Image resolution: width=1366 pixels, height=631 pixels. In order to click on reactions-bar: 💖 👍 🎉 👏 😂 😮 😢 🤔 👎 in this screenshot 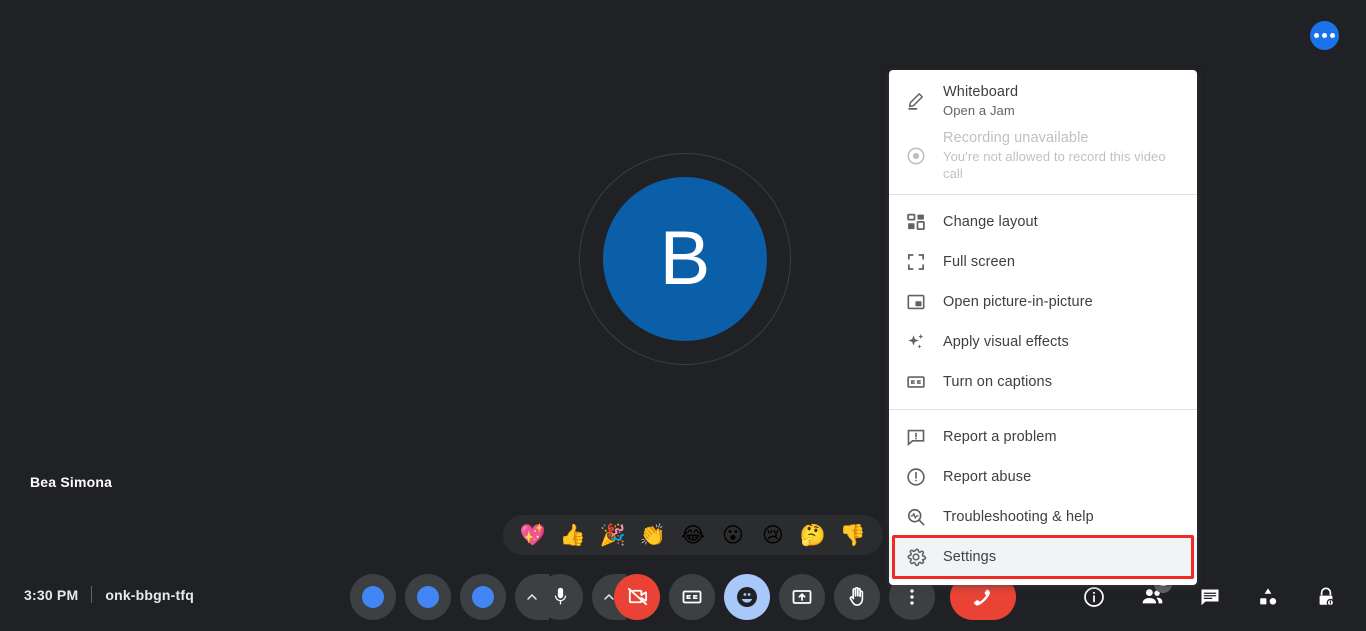, I will do `click(693, 535)`.